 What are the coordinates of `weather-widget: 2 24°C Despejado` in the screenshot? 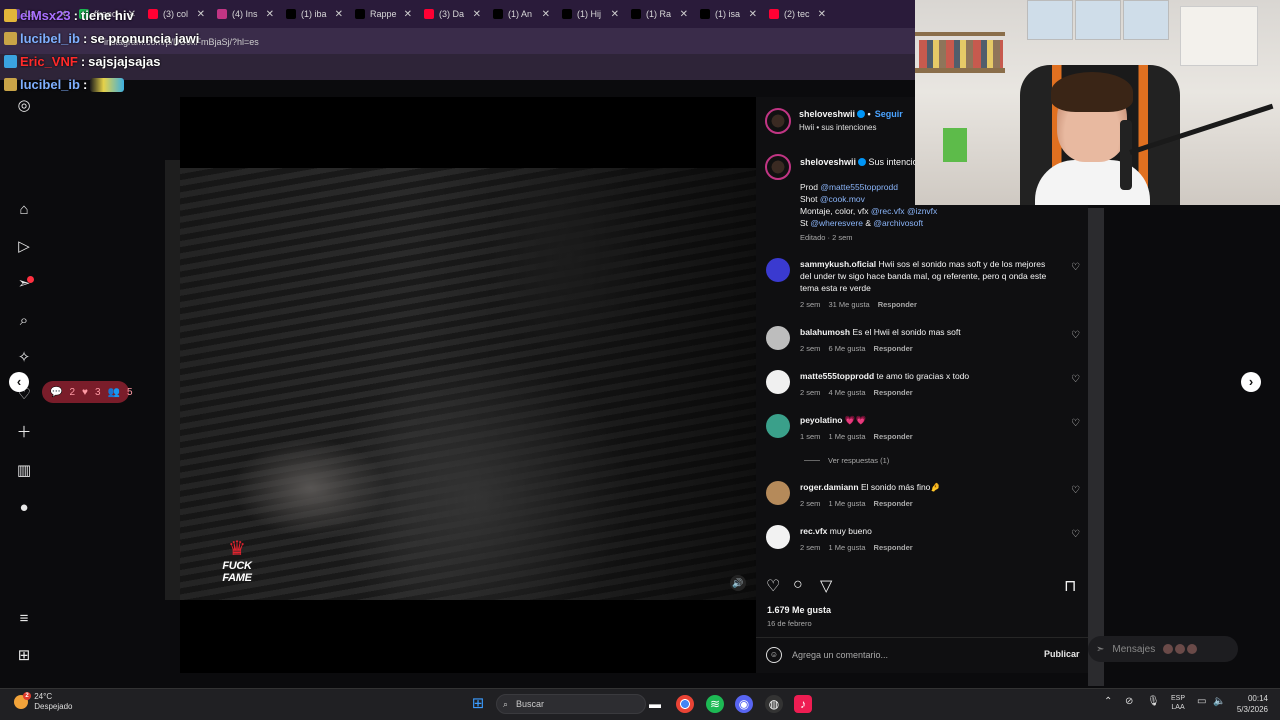 It's located at (43, 702).